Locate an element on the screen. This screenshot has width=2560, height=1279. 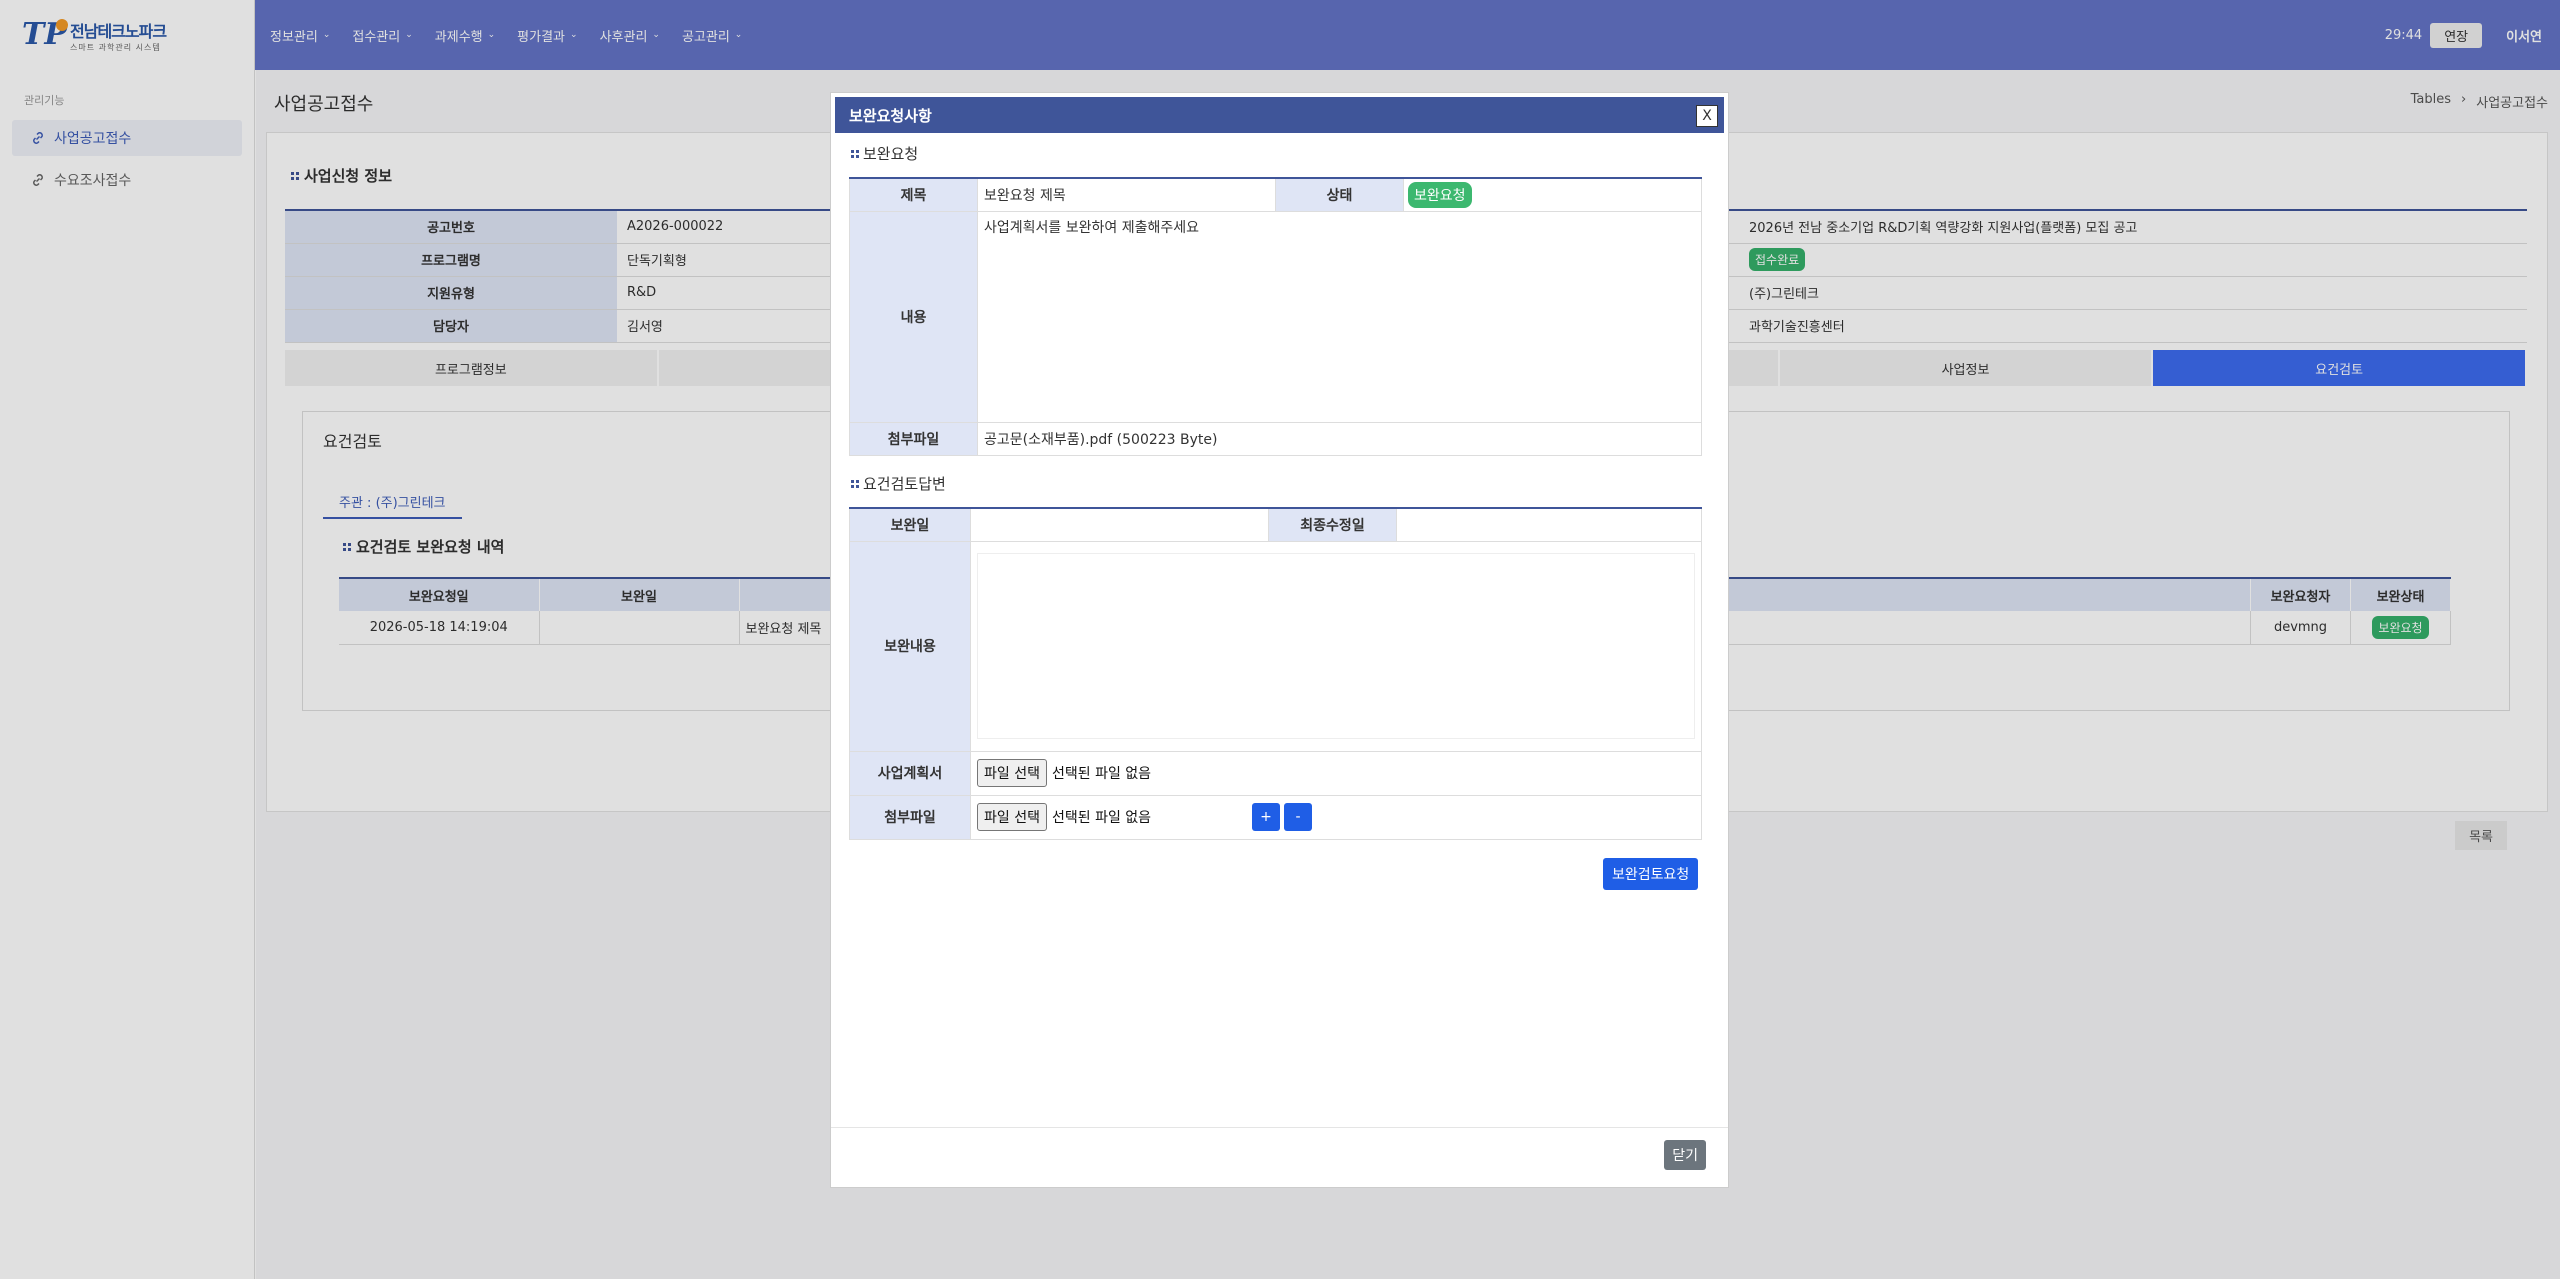
attachment-link: 공고문(소재부품).pdf (500223 Byte) is located at coordinates (1339, 438).